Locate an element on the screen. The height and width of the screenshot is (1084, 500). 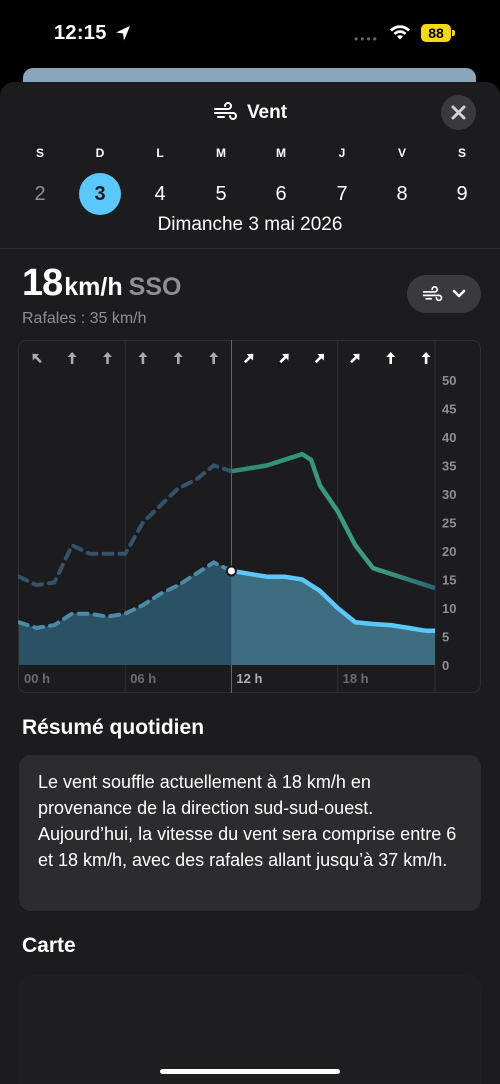
x-tick-label: 00 h is located at coordinates (37, 678).